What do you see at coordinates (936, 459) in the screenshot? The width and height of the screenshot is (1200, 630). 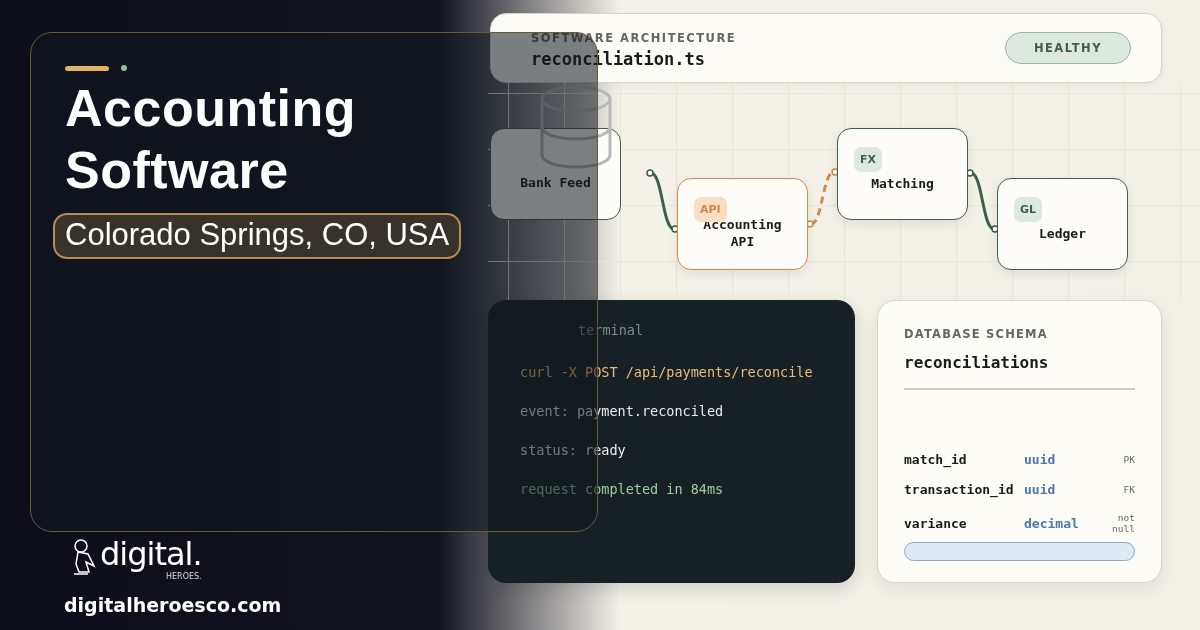 I see `field-name: match_id` at bounding box center [936, 459].